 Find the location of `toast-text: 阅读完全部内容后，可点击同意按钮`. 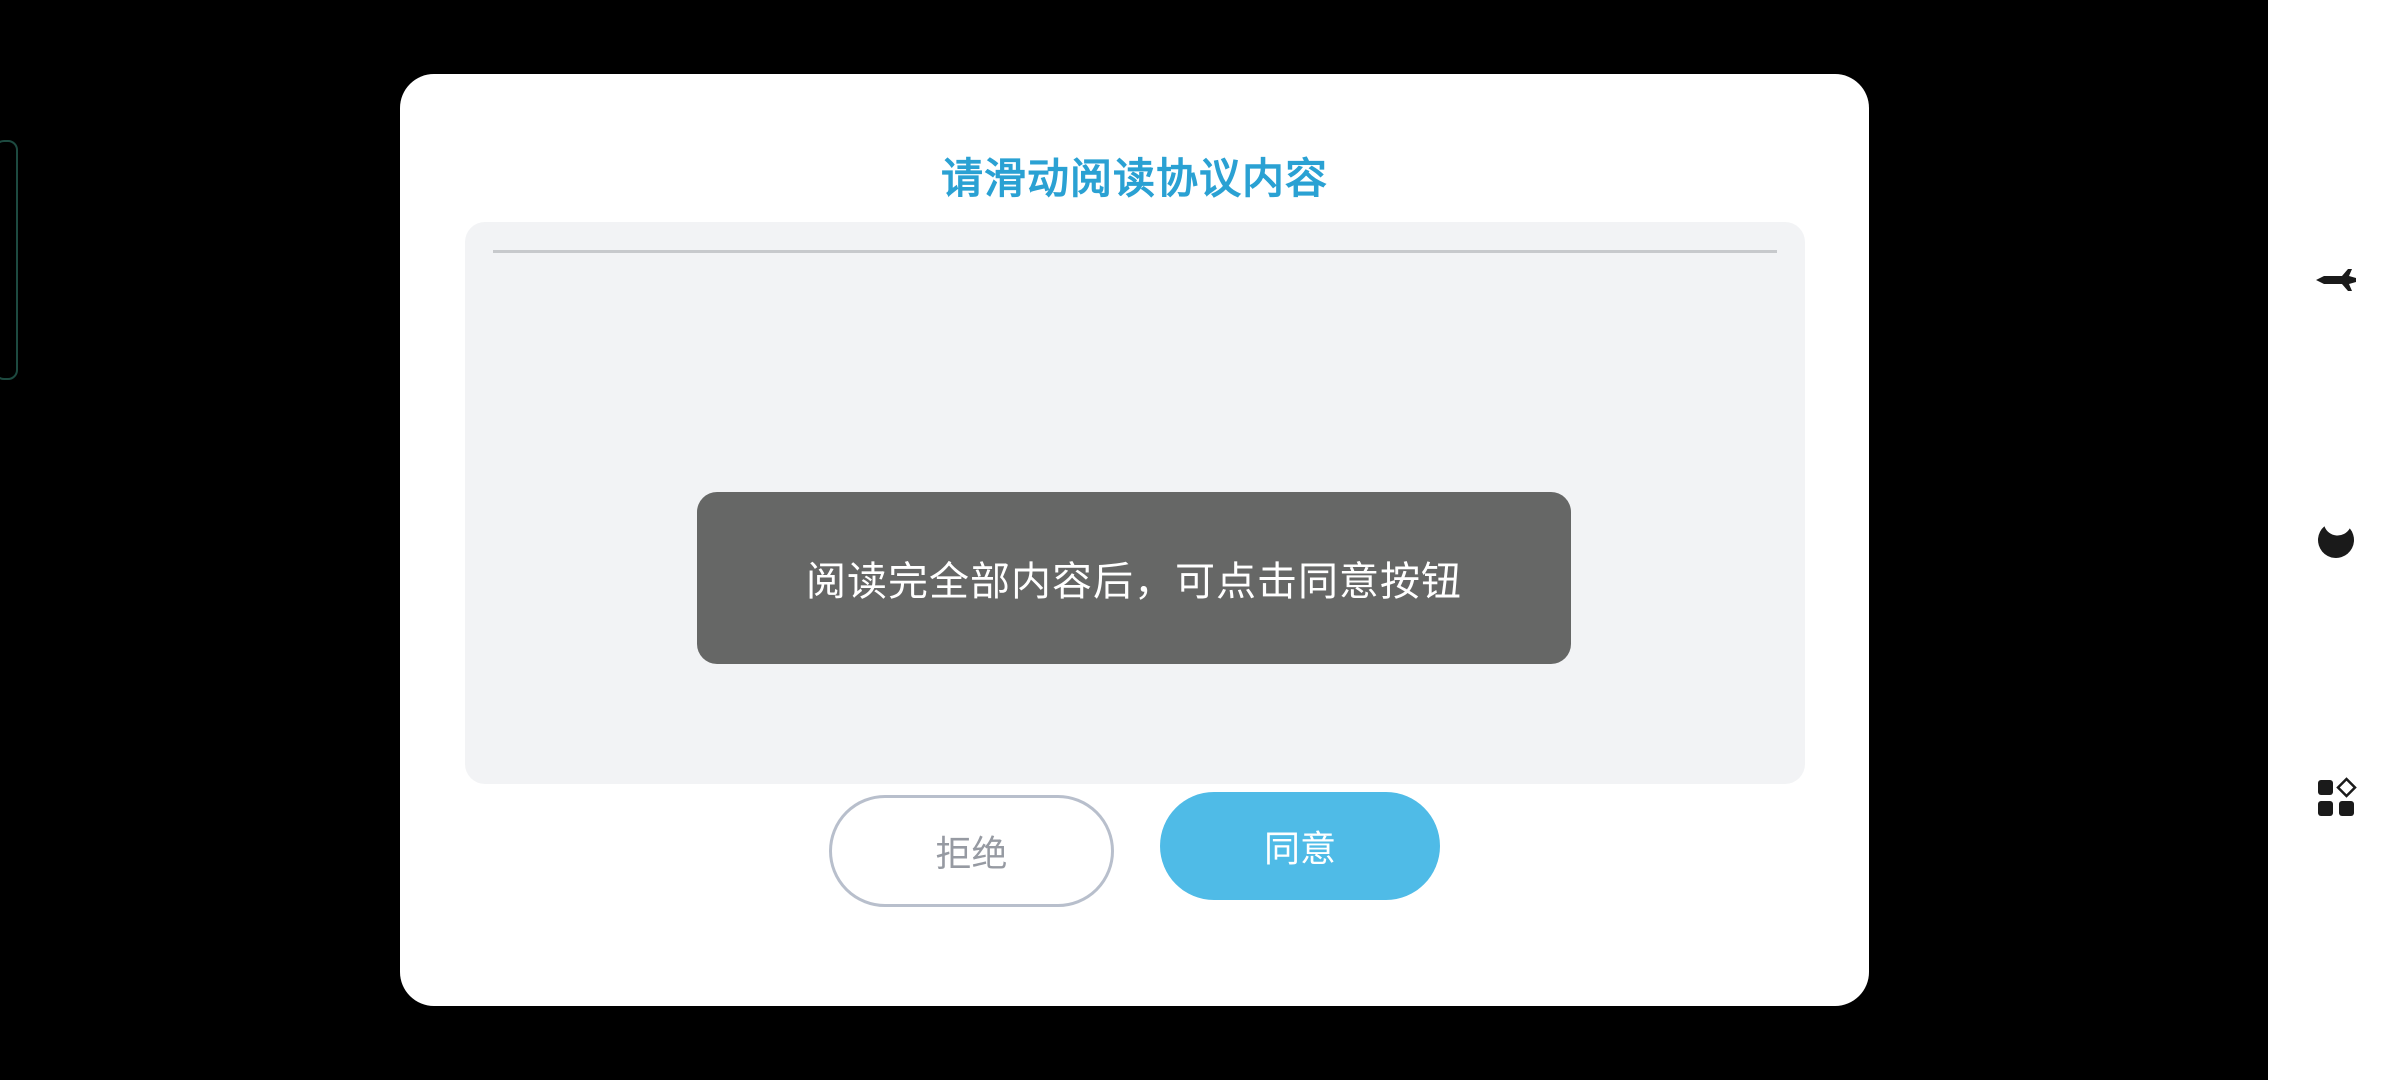

toast-text: 阅读完全部内容后，可点击同意按钮 is located at coordinates (1134, 582).